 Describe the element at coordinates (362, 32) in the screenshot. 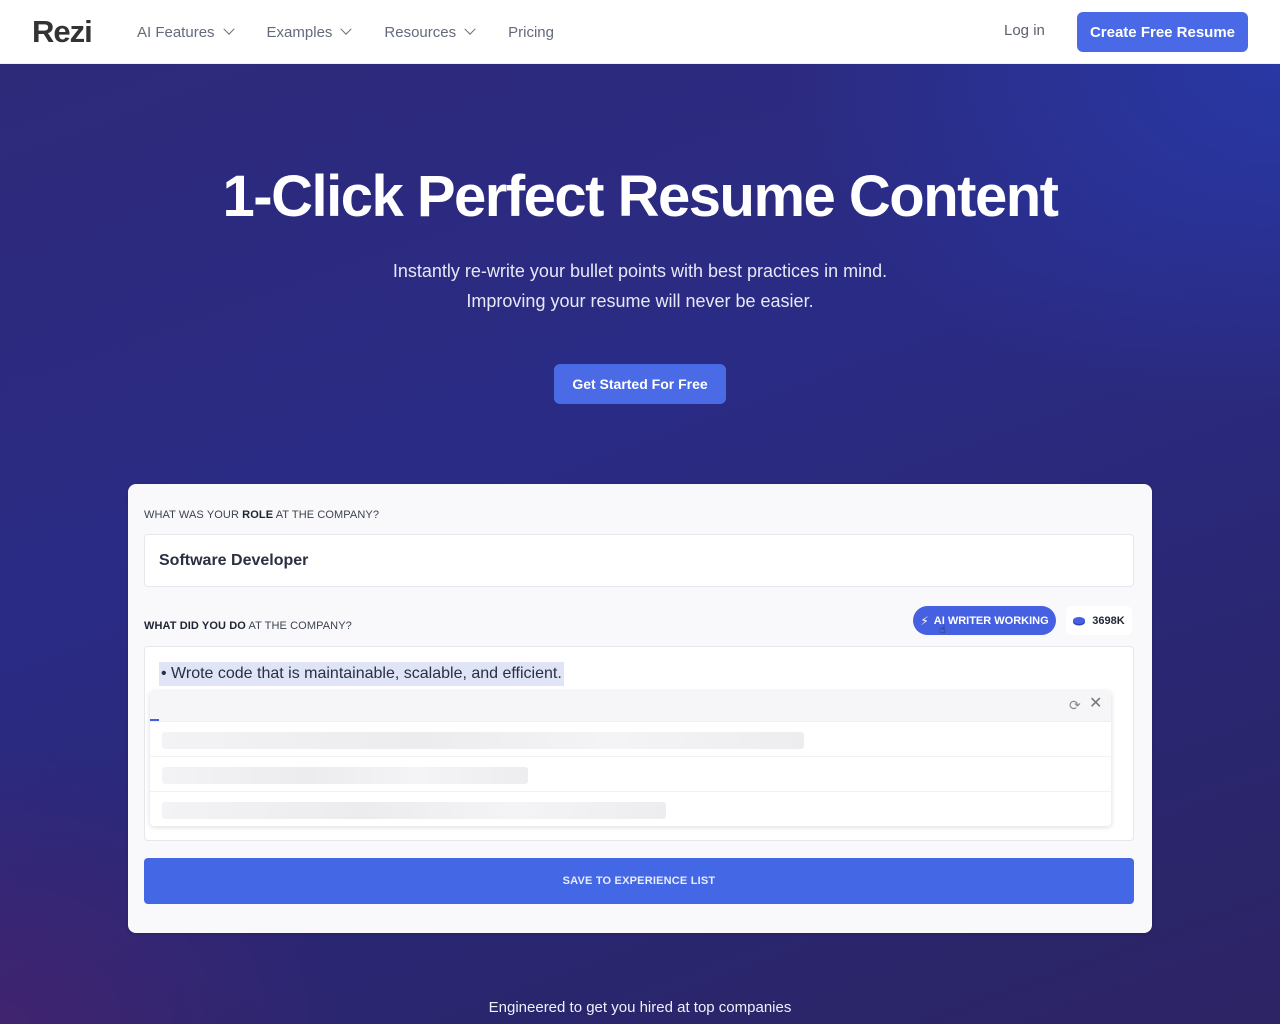

I see `main-nav: AI Features Examples Resources Pricing` at that location.